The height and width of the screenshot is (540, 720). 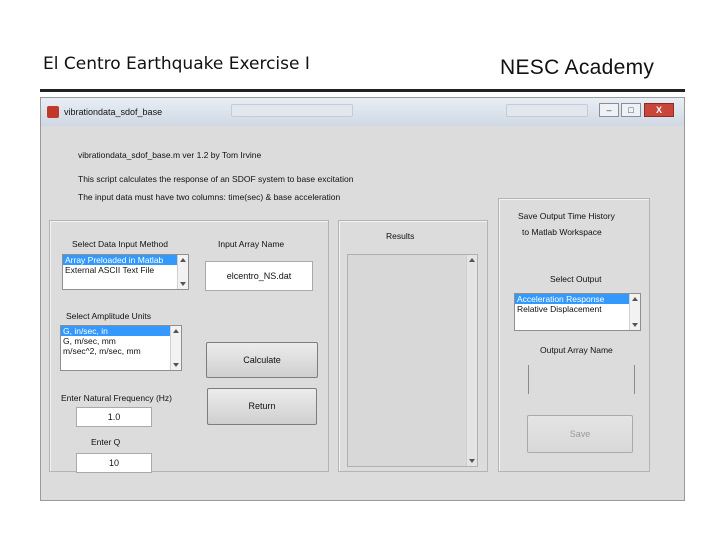 What do you see at coordinates (121, 341) in the screenshot?
I see `units-option-mm: G, m/sec, mm` at bounding box center [121, 341].